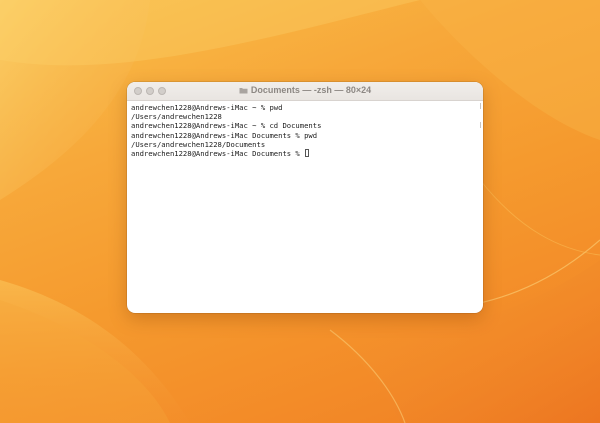 The image size is (600, 423). Describe the element at coordinates (243, 91) in the screenshot. I see `folder-icon` at that location.